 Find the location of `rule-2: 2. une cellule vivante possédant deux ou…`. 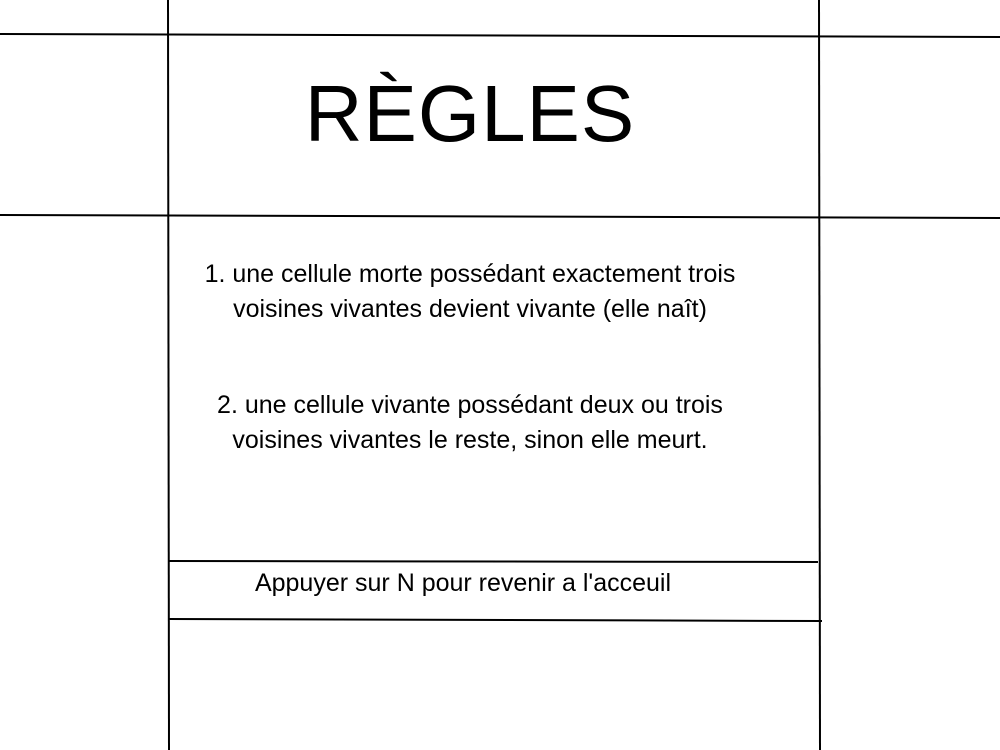

rule-2: 2. une cellule vivante possédant deux ou… is located at coordinates (470, 423).